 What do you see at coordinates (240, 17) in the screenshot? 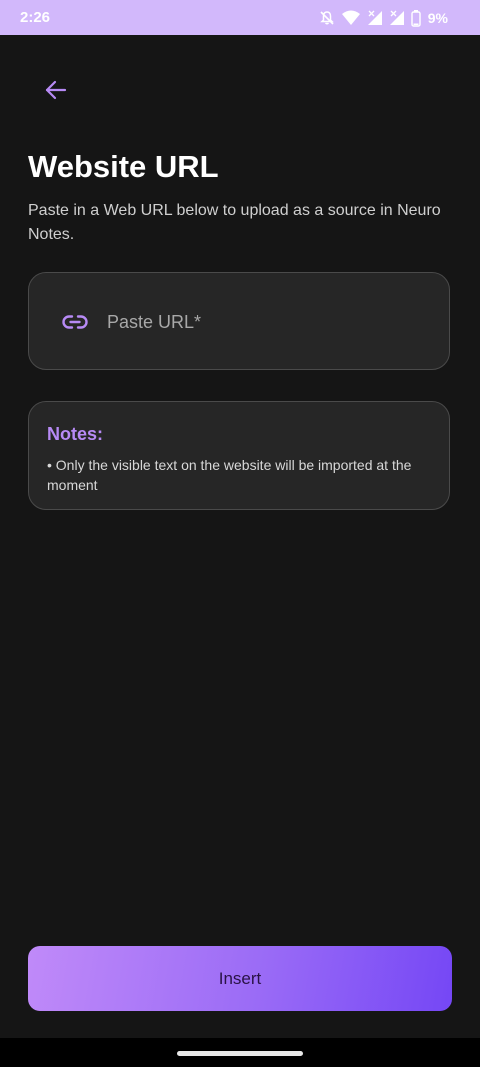
I see `status-bar: 2:26 9%` at bounding box center [240, 17].